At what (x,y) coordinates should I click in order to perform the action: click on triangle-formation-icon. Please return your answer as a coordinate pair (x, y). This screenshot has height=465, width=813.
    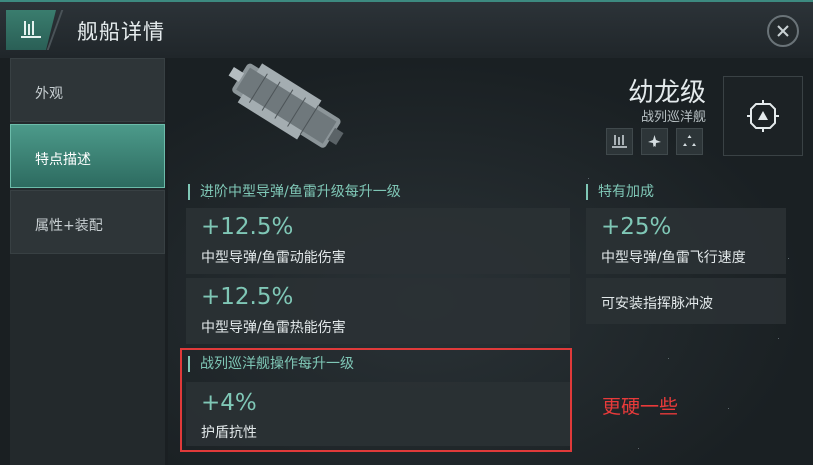
    Looking at the image, I should click on (689, 141).